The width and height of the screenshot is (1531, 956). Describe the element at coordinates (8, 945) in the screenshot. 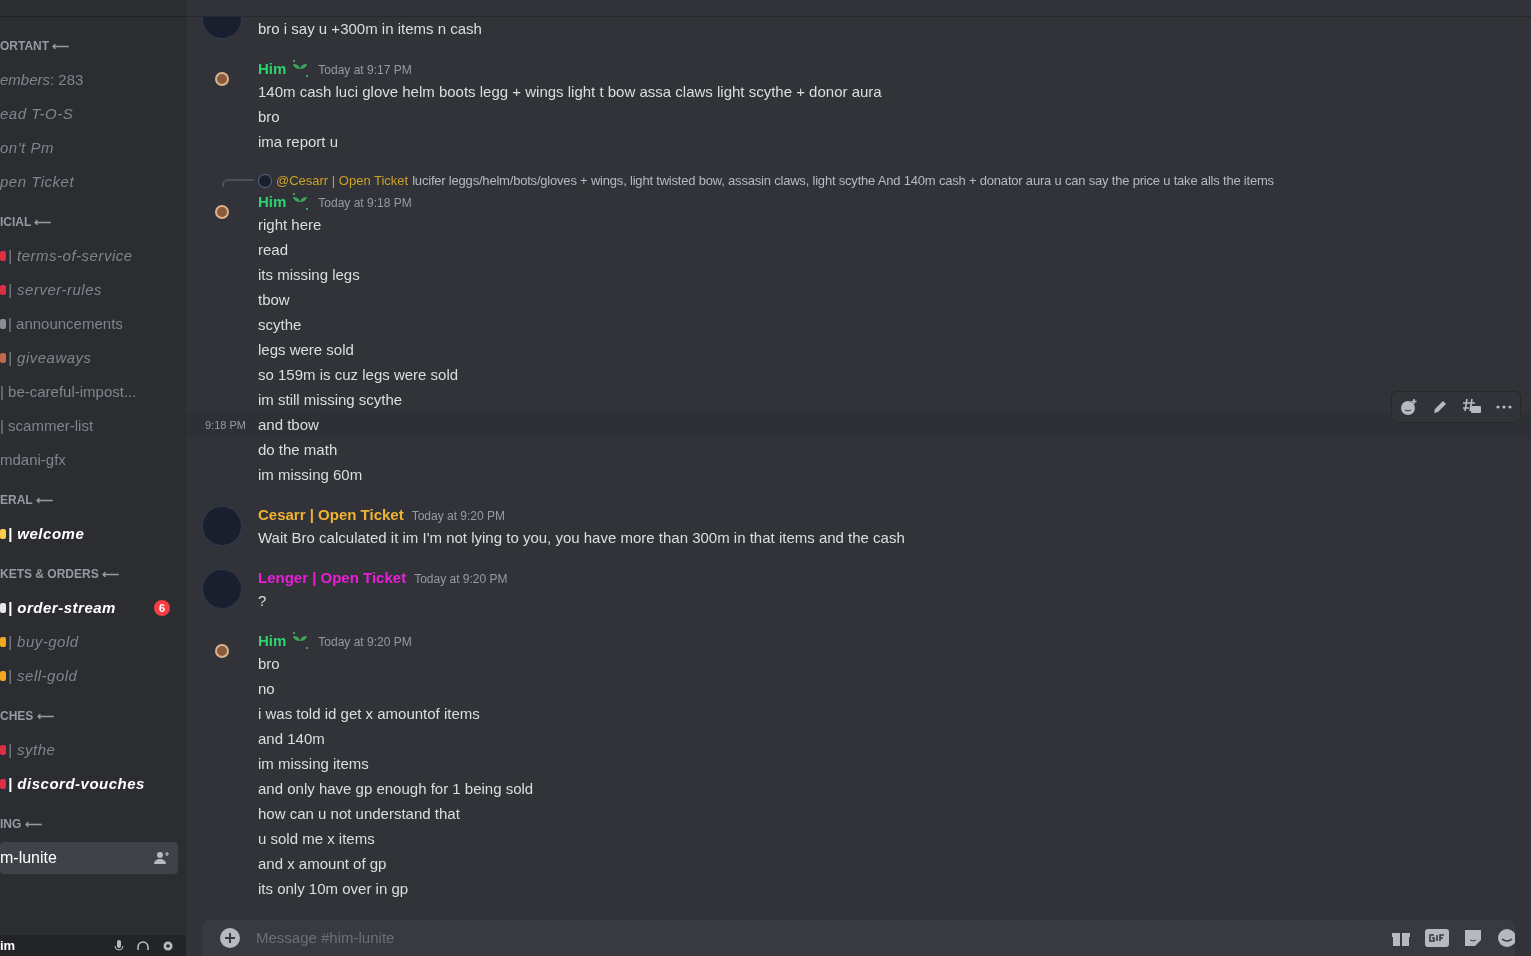

I see `user-name: im` at that location.